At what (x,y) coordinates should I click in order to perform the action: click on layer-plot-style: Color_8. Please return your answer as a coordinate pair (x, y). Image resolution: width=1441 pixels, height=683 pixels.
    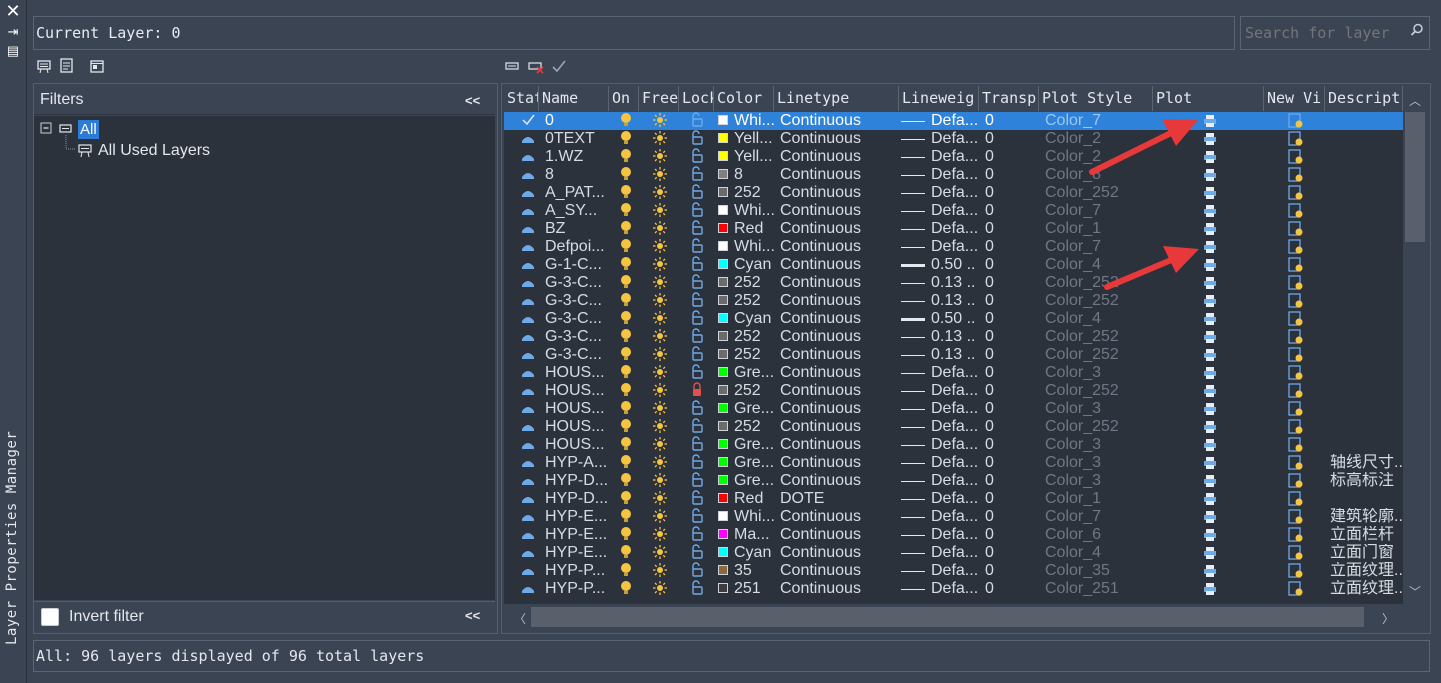
    Looking at the image, I should click on (1097, 175).